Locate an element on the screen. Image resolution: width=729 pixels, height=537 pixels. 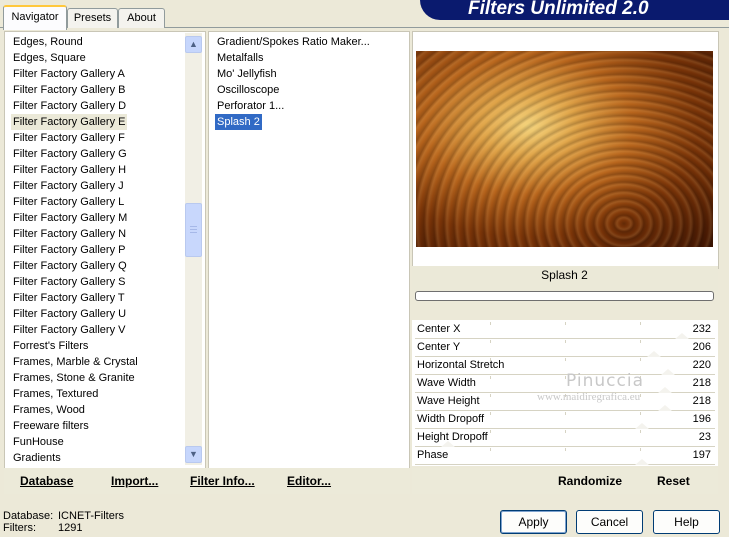
category-item: FunHouse is located at coordinates (38, 442).